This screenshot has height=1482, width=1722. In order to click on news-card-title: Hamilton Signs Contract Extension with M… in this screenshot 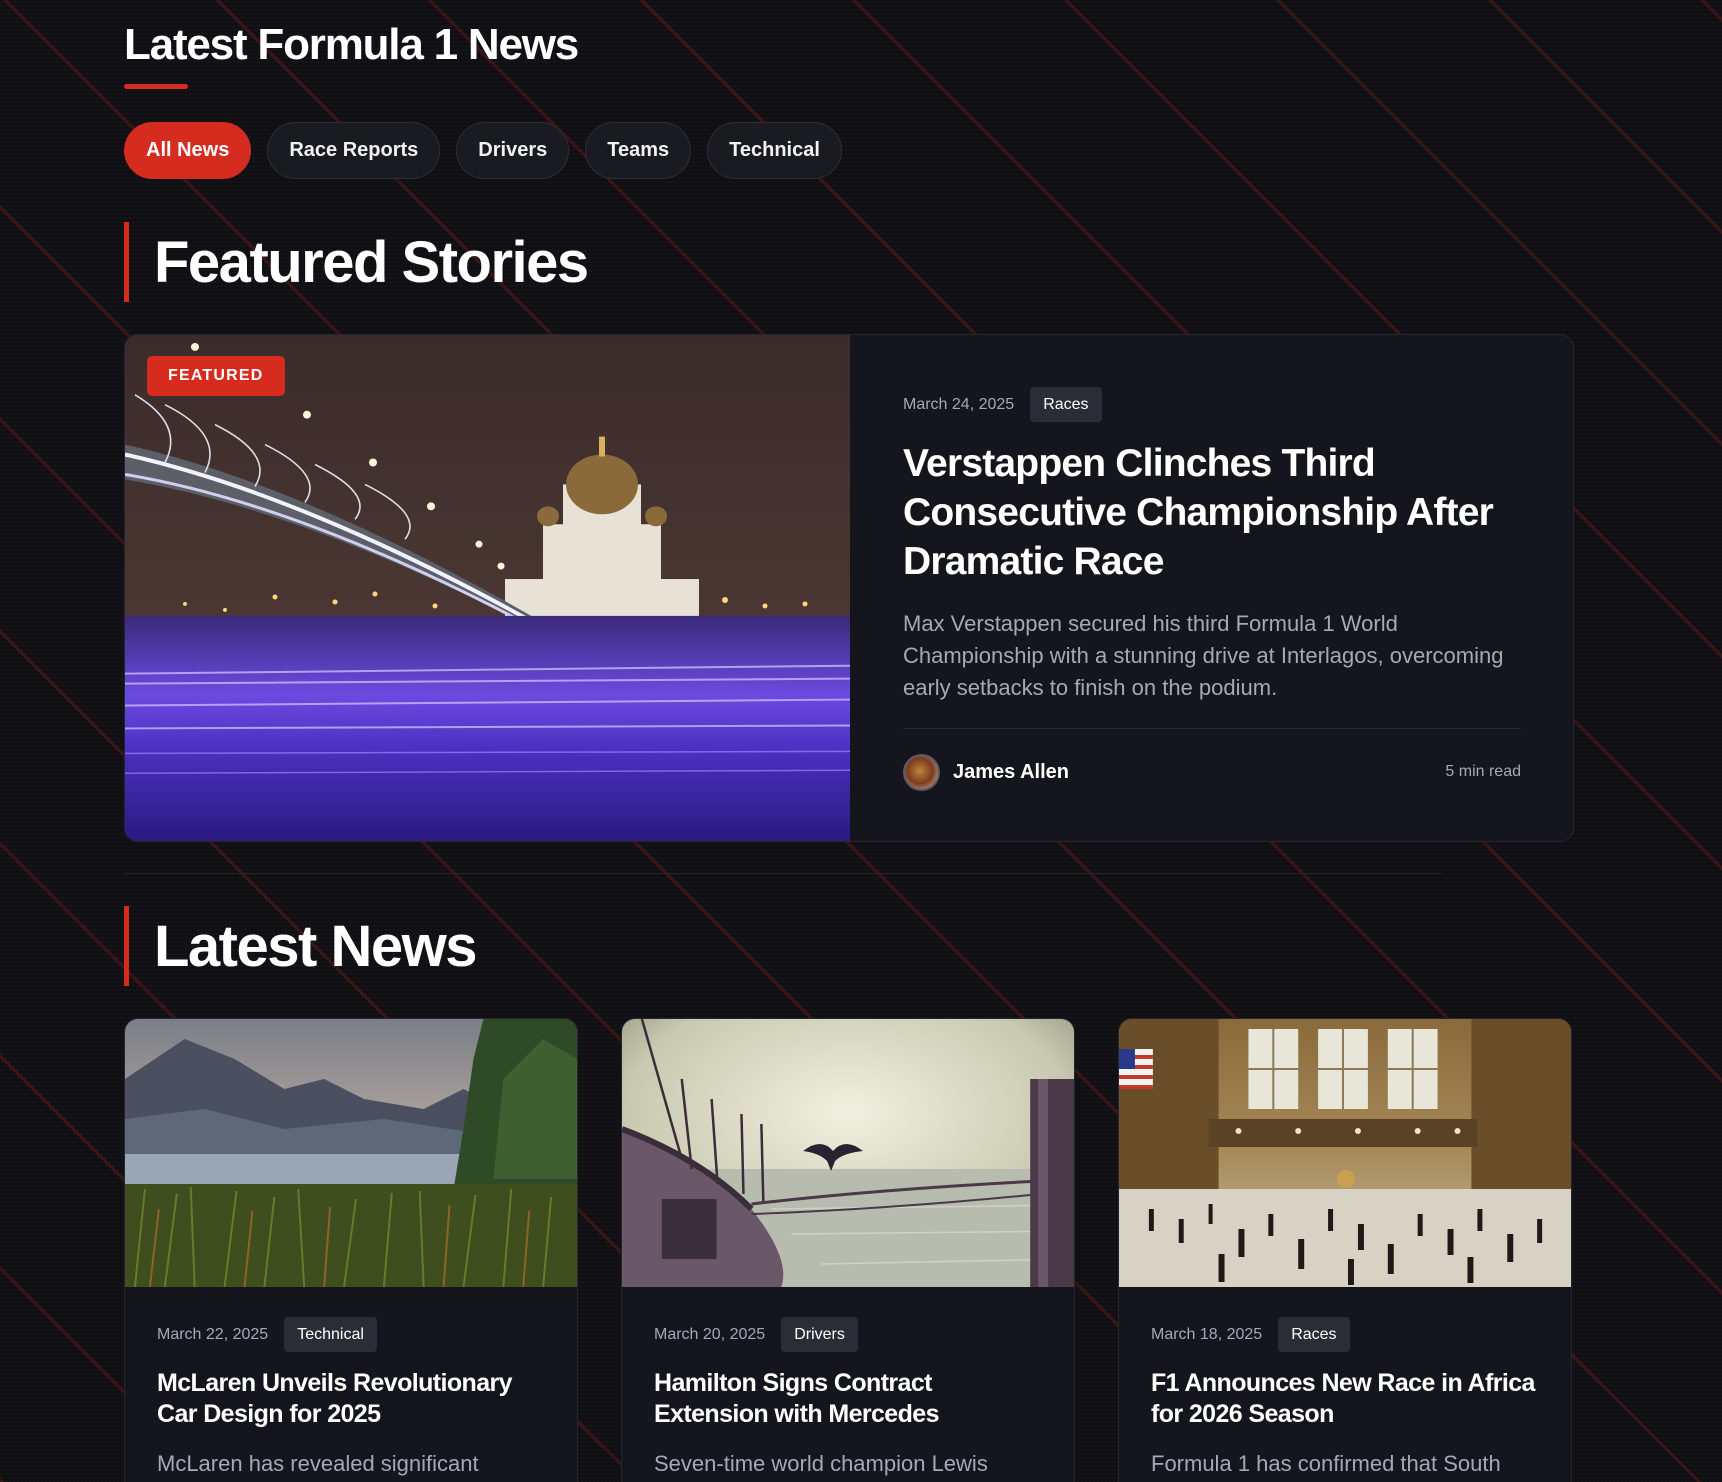, I will do `click(848, 1399)`.